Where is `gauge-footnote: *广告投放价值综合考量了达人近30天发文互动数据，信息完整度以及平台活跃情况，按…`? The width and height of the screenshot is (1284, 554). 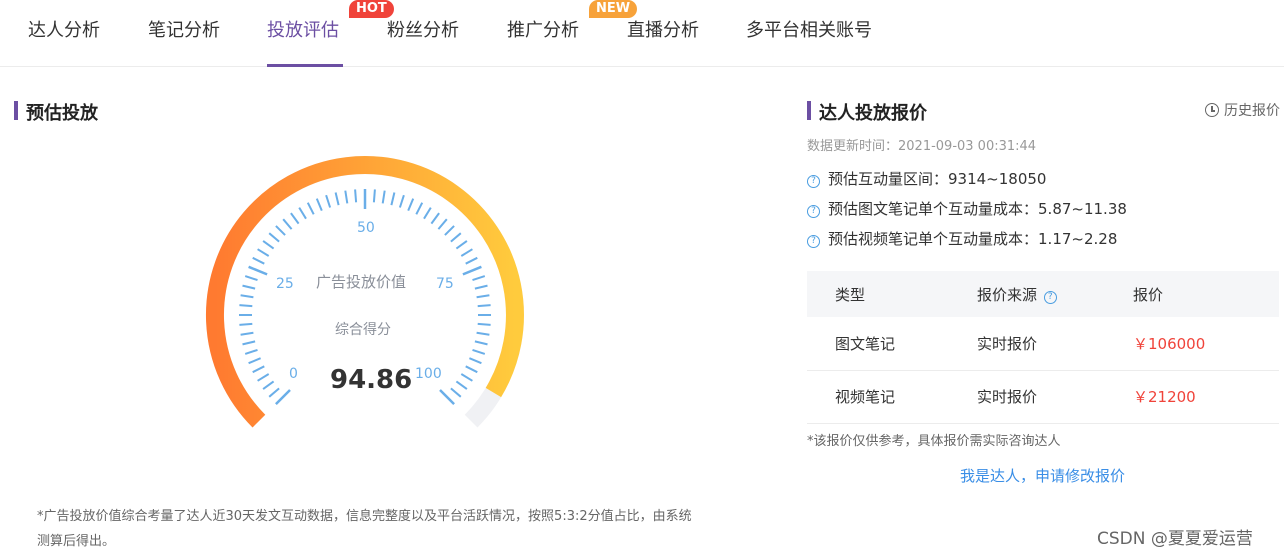
gauge-footnote: *广告投放价值综合考量了达人近30天发文互动数据，信息完整度以及平台活跃情况，按… is located at coordinates (364, 529).